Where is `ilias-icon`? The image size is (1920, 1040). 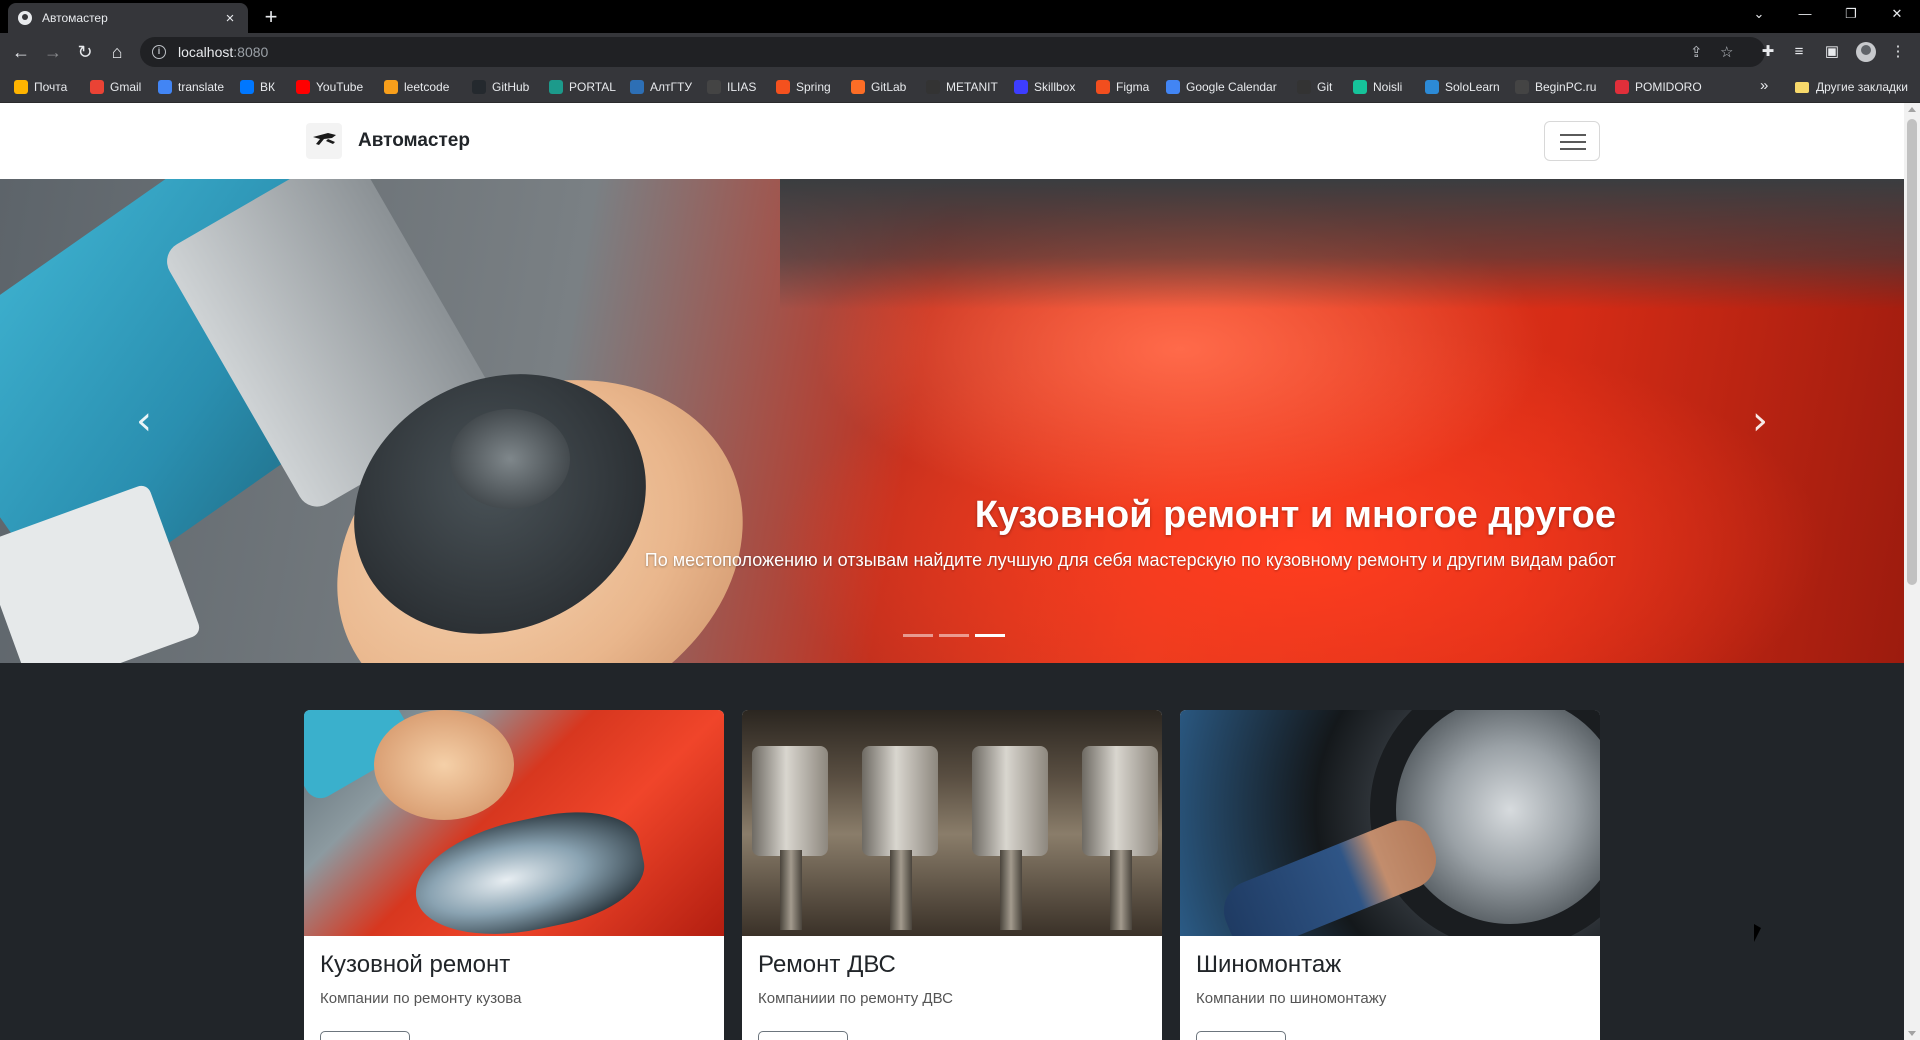
ilias-icon is located at coordinates (714, 87).